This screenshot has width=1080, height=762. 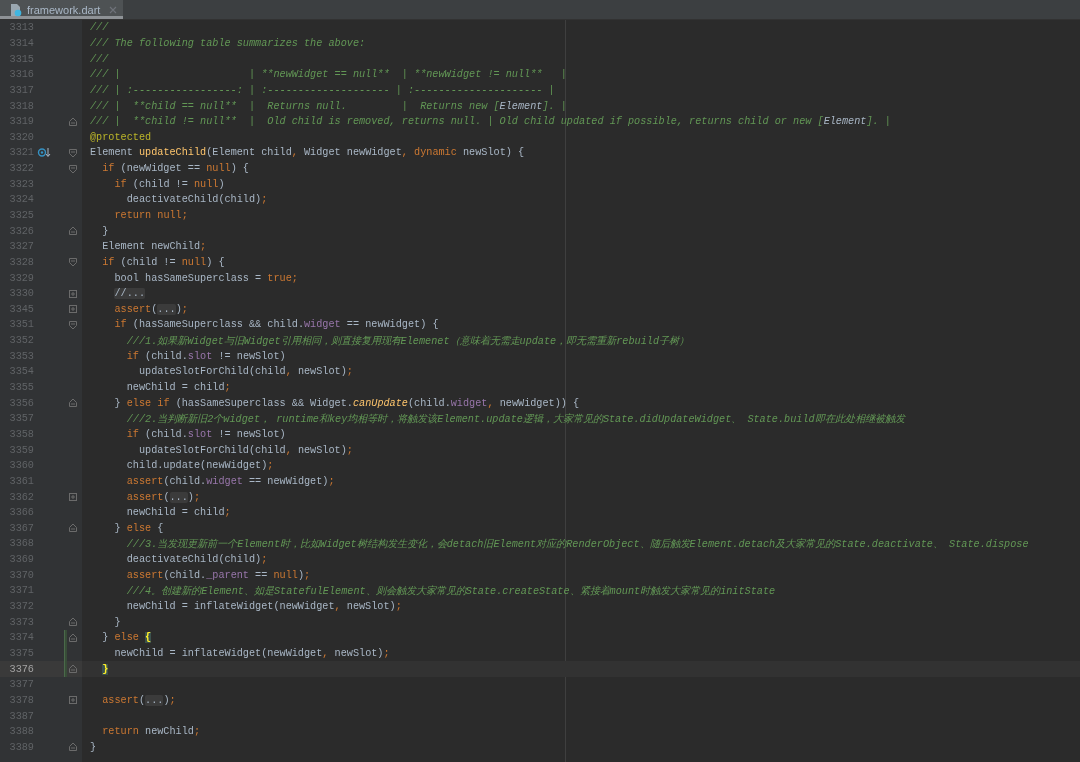 What do you see at coordinates (407, 341) in the screenshot?
I see `code-comment: ///1.如果新Widget与旧Widget引用相同，则直接复用现有Elemenet（意味着无需走update，即无需重新rebuild子树）` at bounding box center [407, 341].